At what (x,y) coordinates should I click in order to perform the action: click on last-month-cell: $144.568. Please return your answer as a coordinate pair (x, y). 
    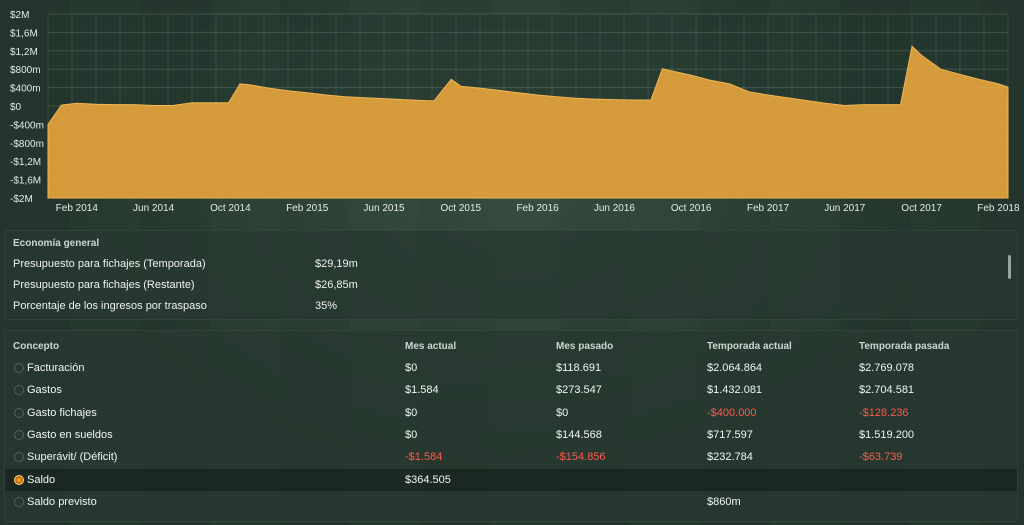
    Looking at the image, I should click on (579, 434).